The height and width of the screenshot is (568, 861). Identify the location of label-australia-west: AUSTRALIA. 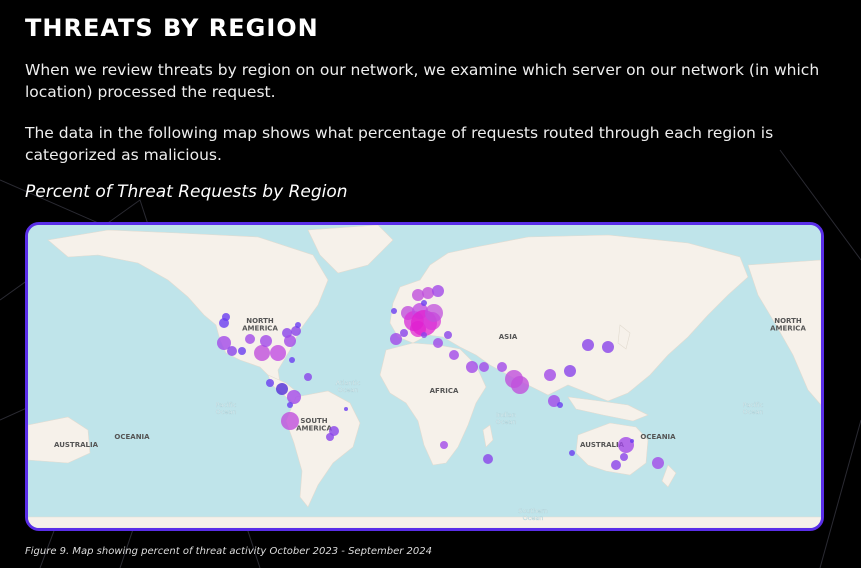
(76, 445).